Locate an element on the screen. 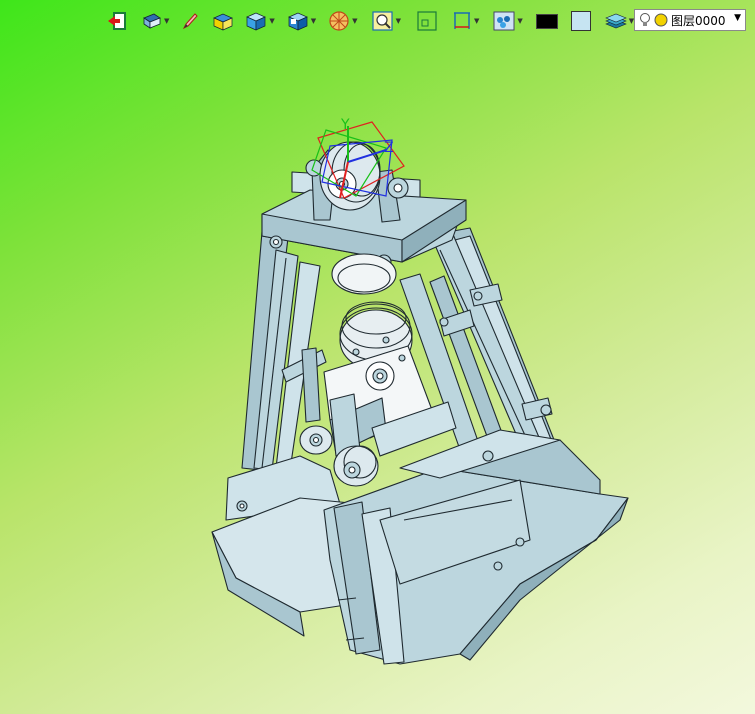 The height and width of the screenshot is (714, 755). view-toolbar: ▼ ▼ ▼ ▼ ▼ ▼ ▼ ▼ is located at coordinates (372, 21).